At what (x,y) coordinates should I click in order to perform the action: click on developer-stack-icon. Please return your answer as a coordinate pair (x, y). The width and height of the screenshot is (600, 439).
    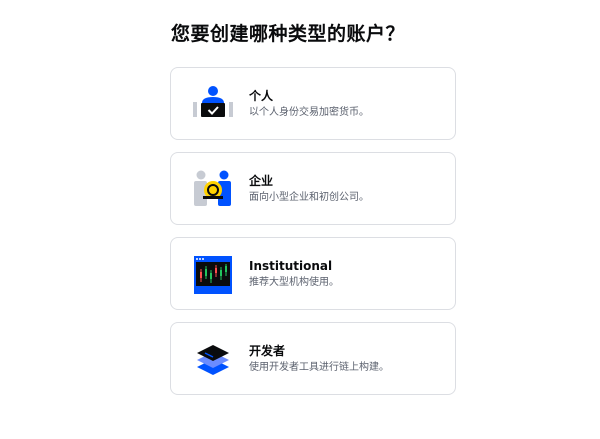
    Looking at the image, I should click on (213, 360).